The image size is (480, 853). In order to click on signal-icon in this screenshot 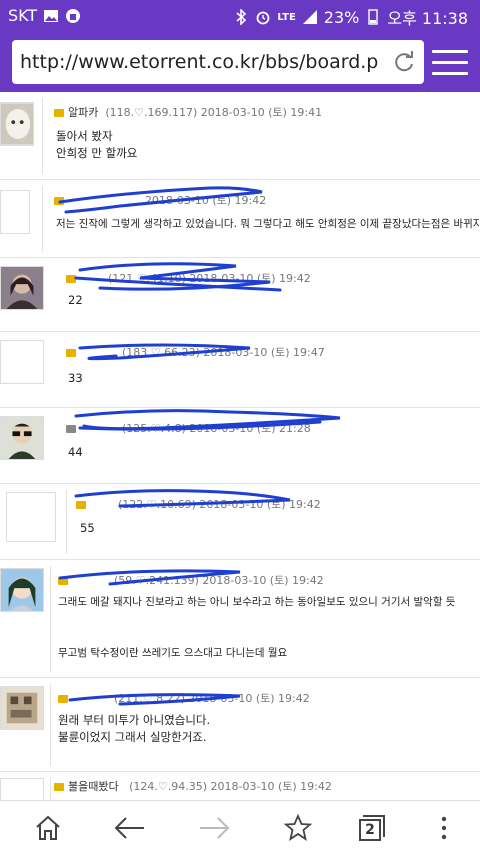, I will do `click(309, 17)`.